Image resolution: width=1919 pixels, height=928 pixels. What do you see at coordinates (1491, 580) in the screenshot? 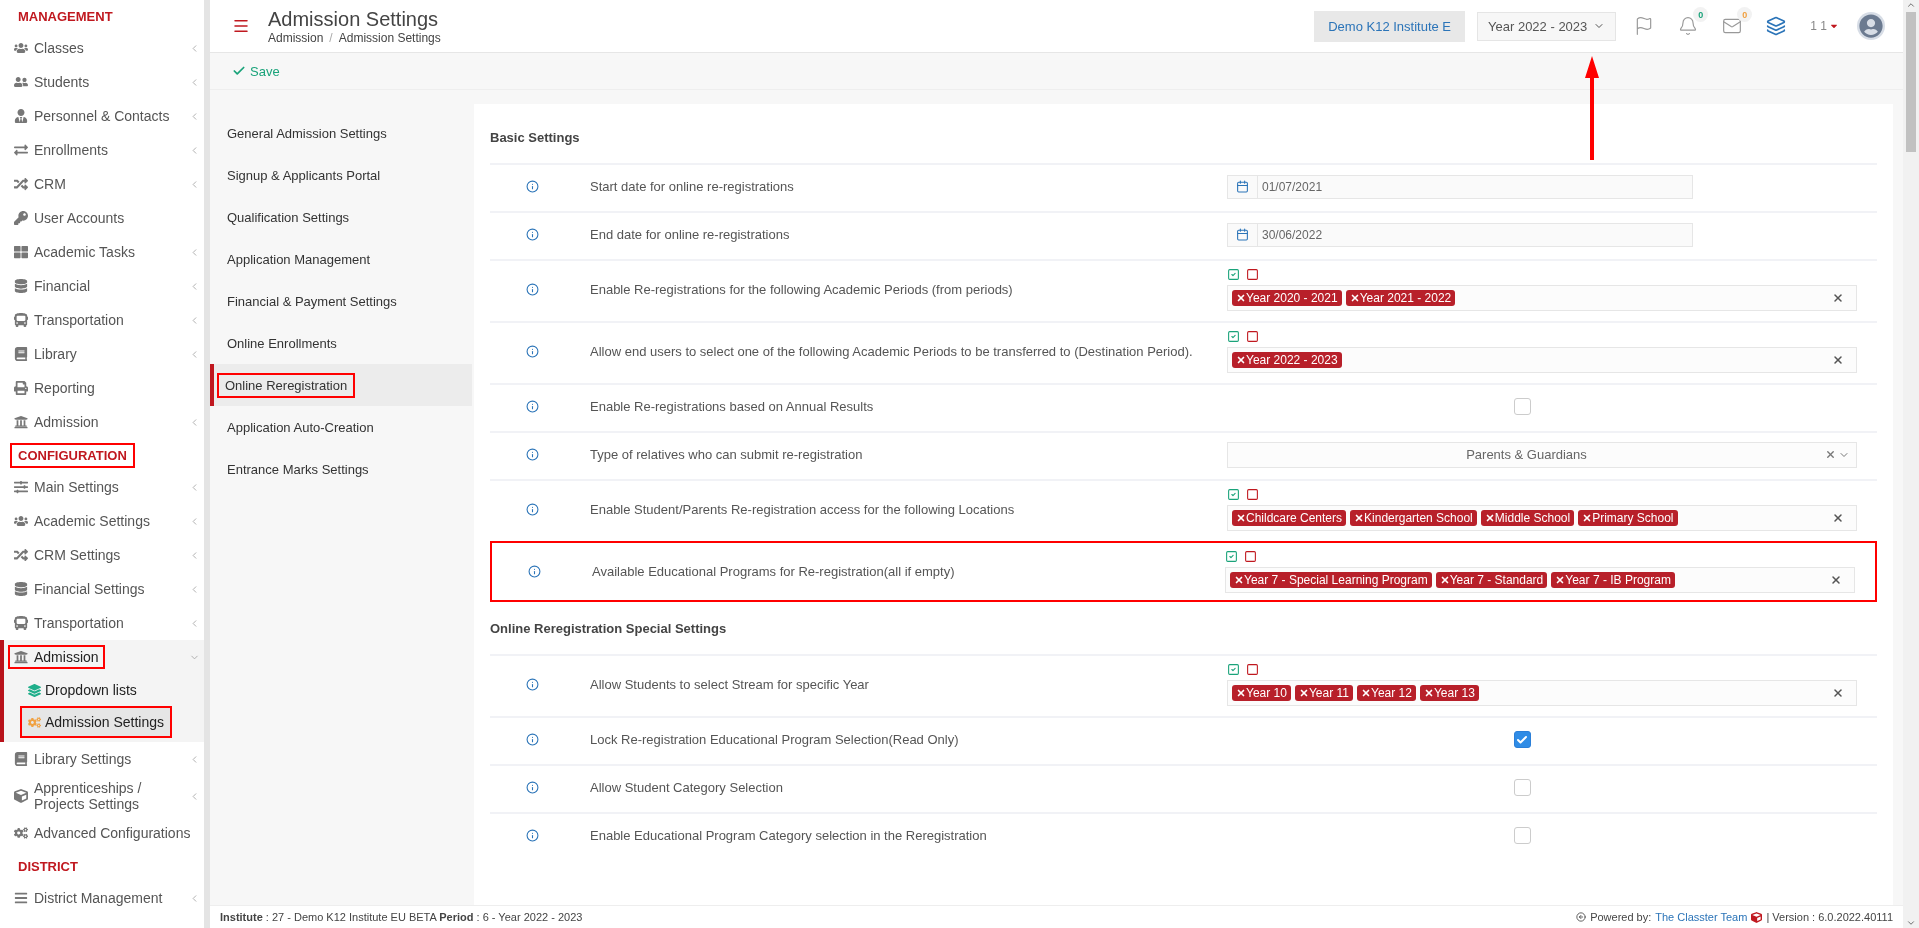
I see `tag: Year 7 - Standard` at bounding box center [1491, 580].